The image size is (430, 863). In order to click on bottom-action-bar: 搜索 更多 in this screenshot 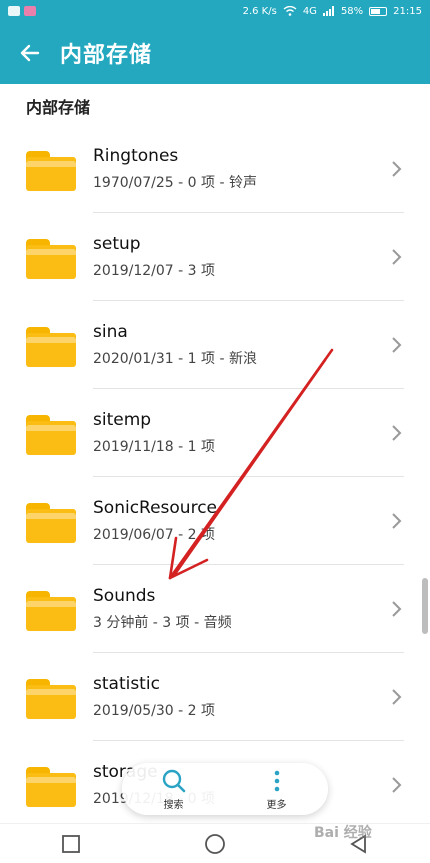, I will do `click(225, 789)`.